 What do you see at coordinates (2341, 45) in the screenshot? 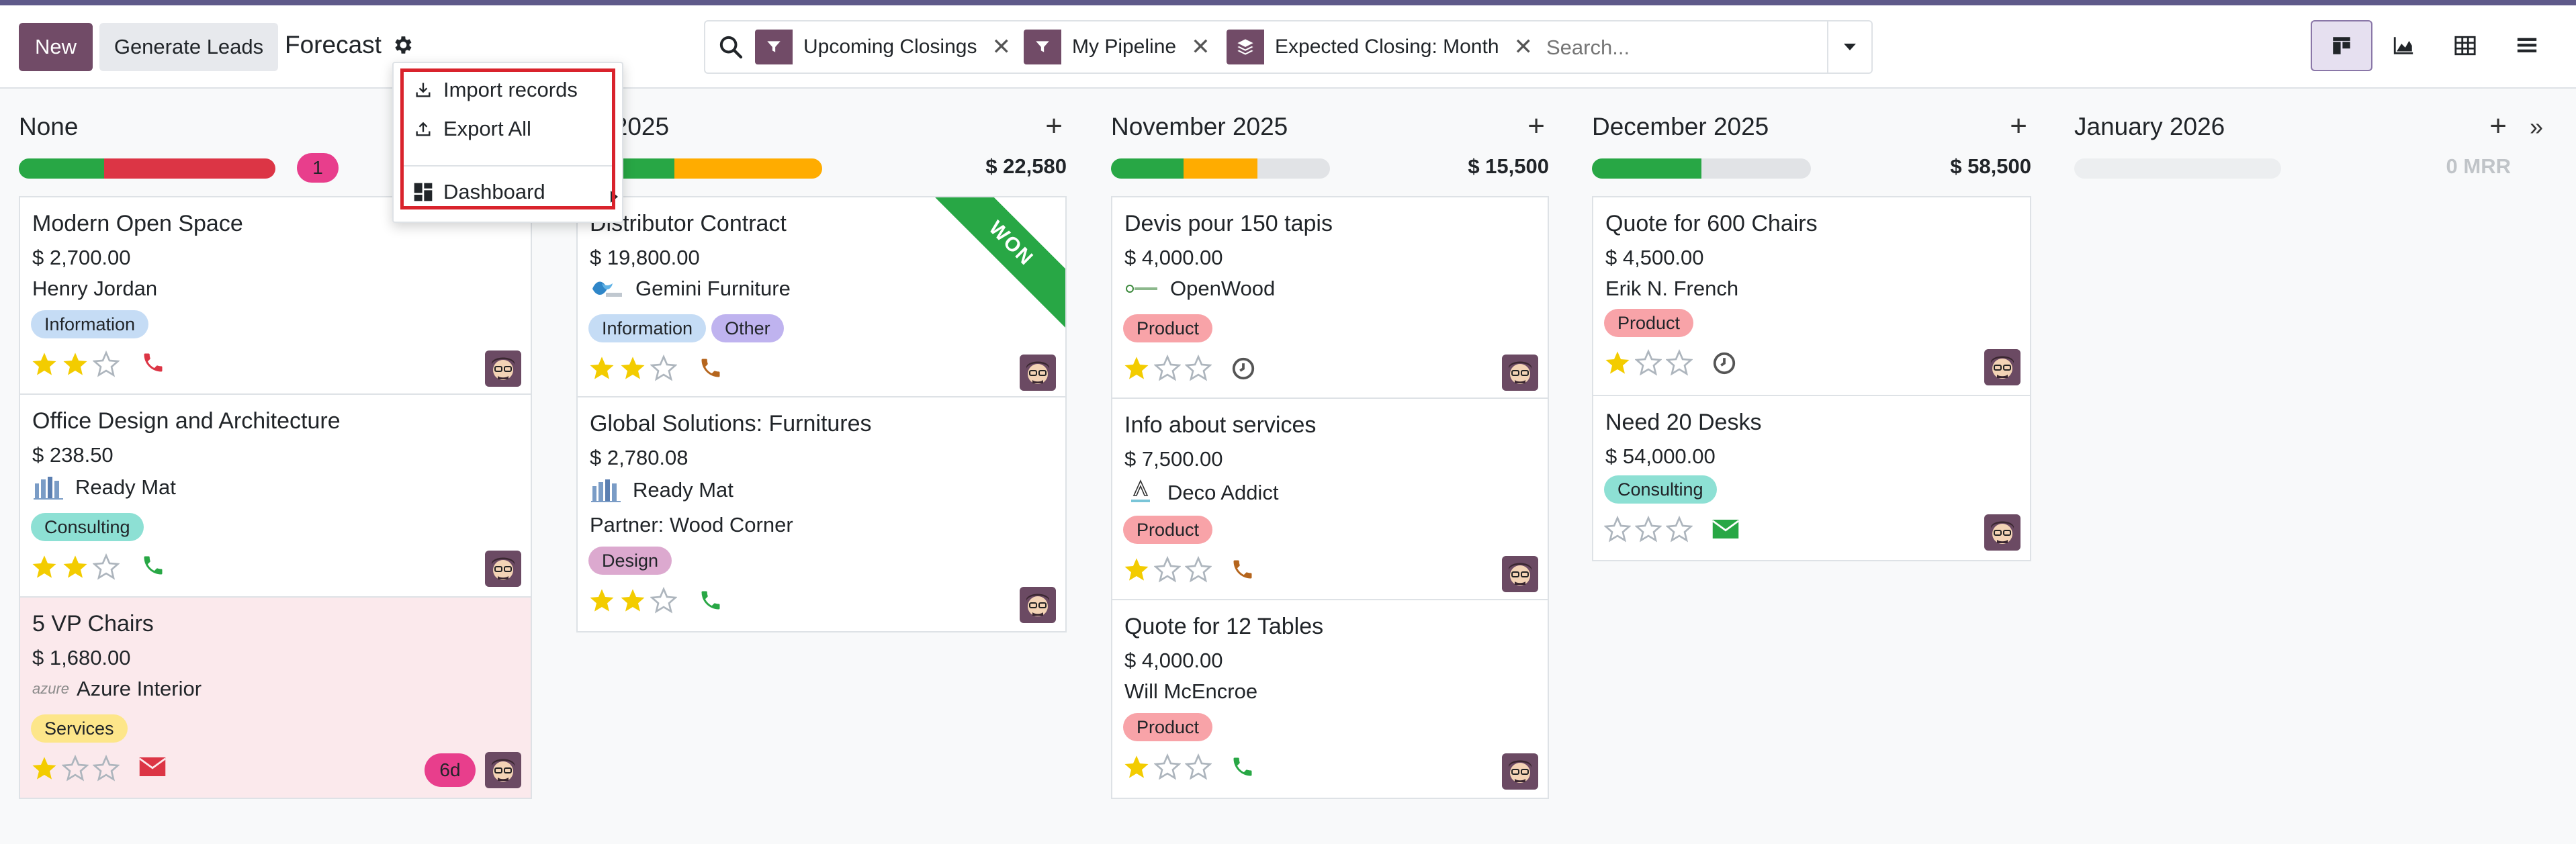
I see `kanban-view-button` at bounding box center [2341, 45].